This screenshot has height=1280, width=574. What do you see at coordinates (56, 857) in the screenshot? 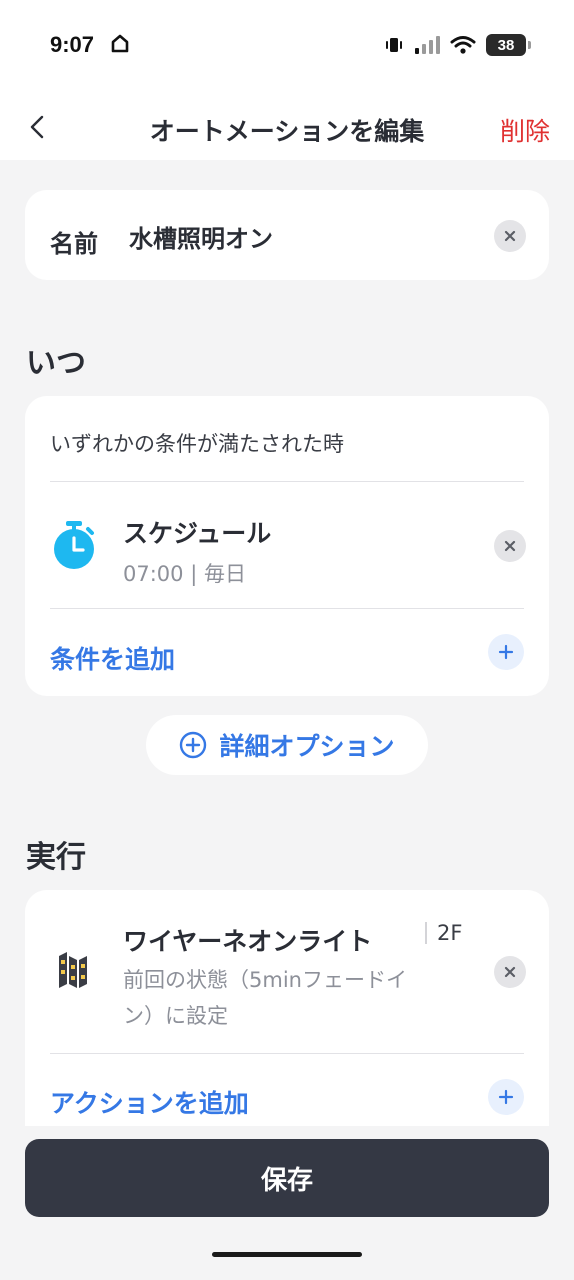
I see `action-section-title: 実行` at bounding box center [56, 857].